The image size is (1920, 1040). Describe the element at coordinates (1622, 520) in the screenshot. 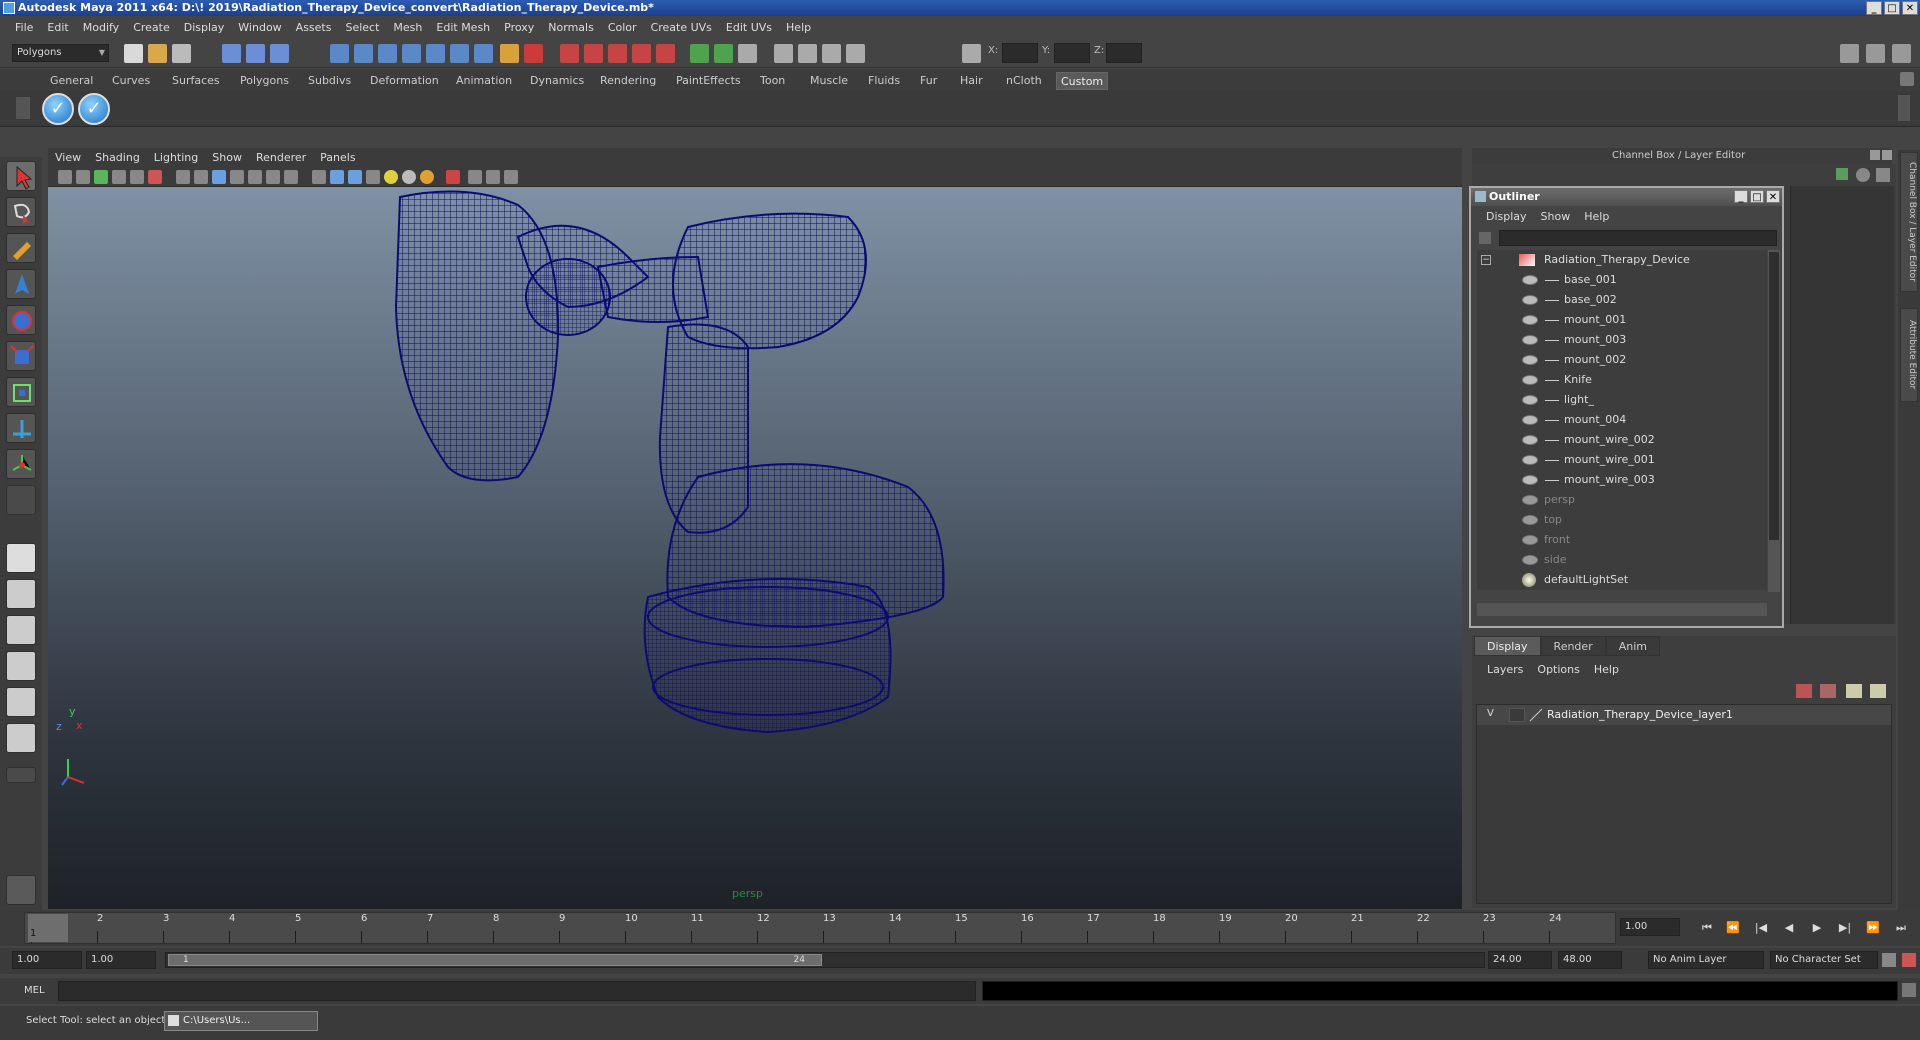

I see `tree-row: top` at that location.